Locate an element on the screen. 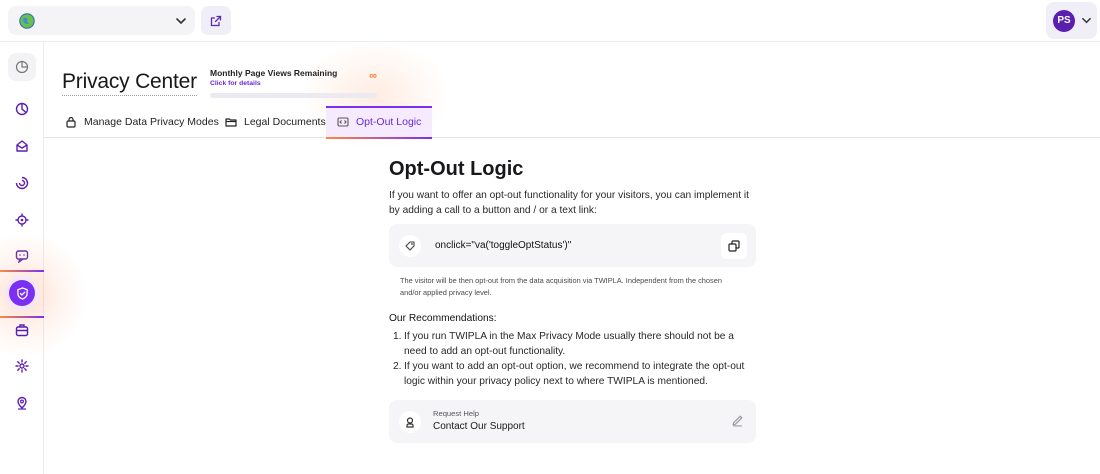  sidebar-item-settings is located at coordinates (22, 366).